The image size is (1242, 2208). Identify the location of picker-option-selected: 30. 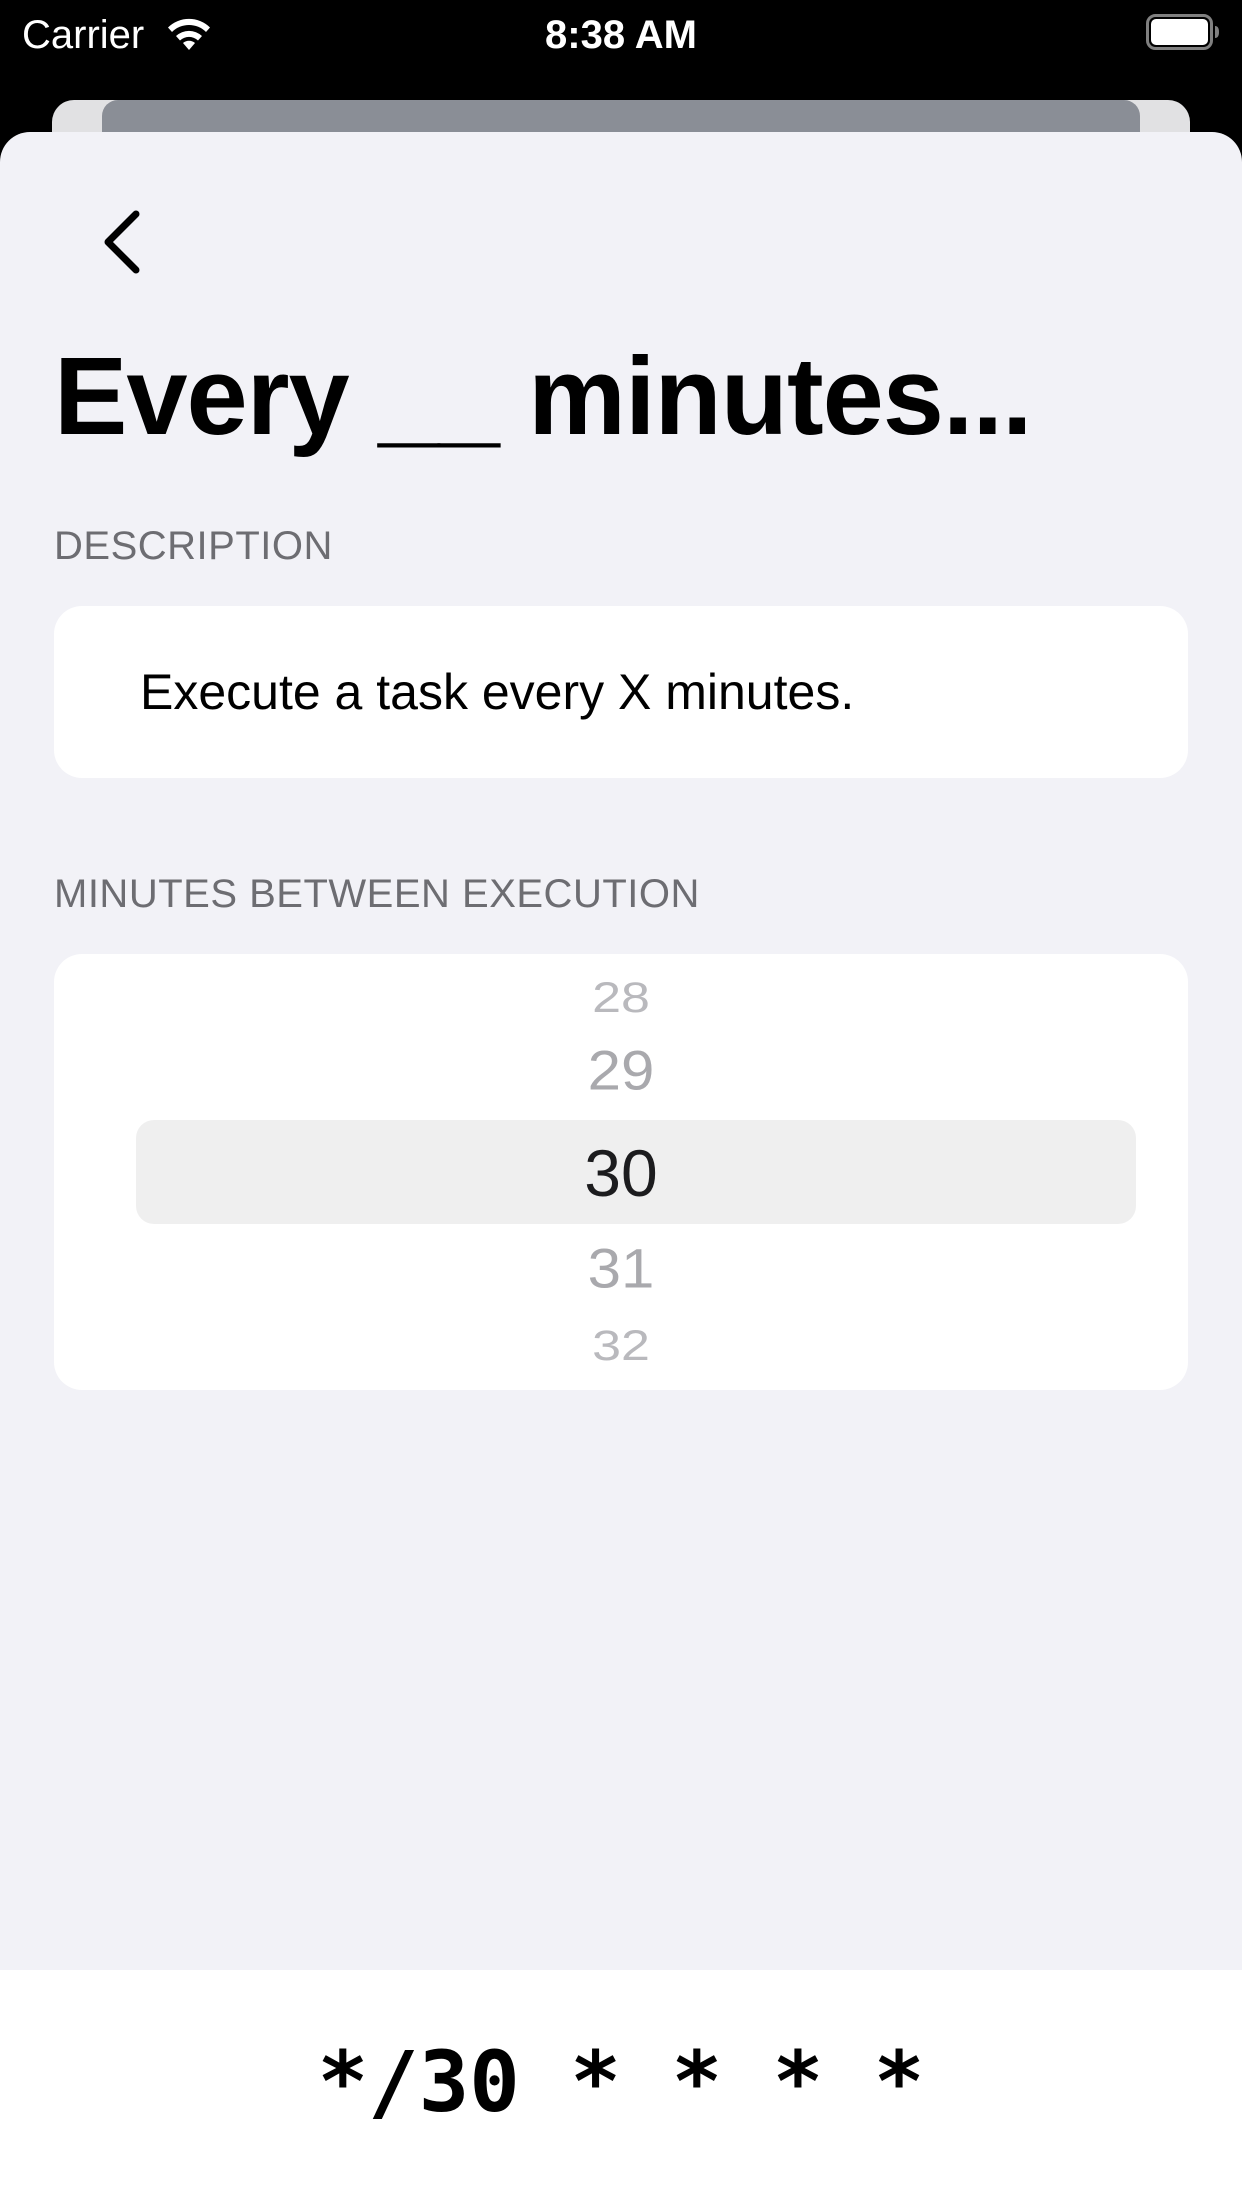
(621, 1173).